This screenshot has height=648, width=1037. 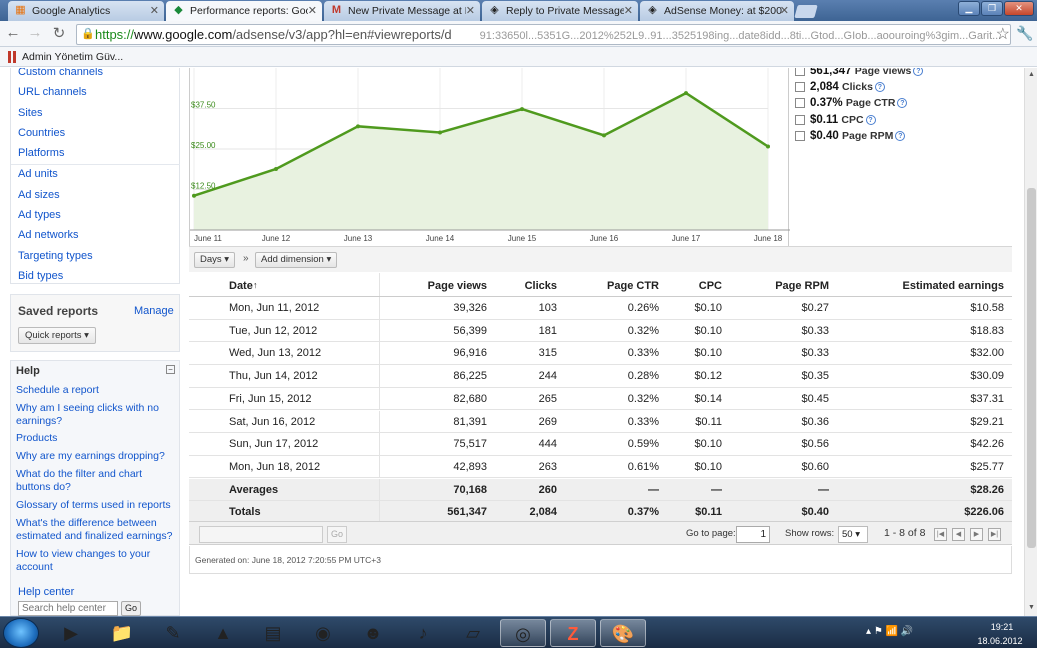 I want to click on first-page-icon: |◀, so click(x=940, y=534).